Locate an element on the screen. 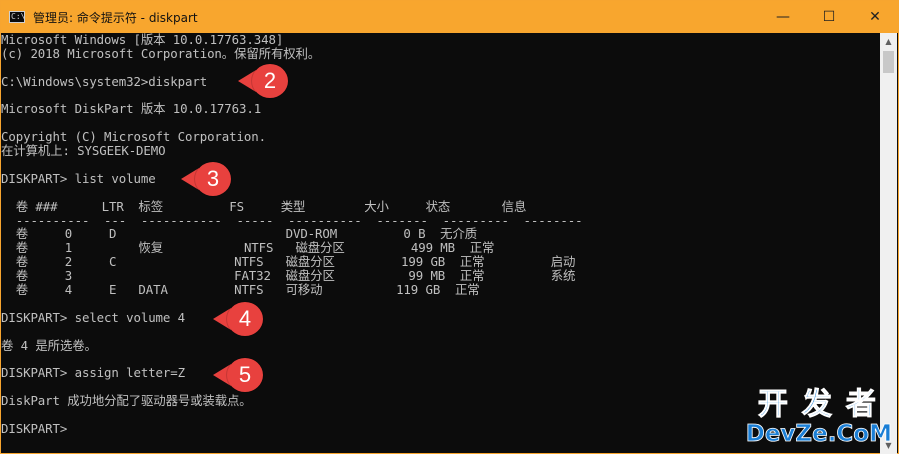 This screenshot has width=899, height=454. scroll-up-icon: ▲ is located at coordinates (888, 41).